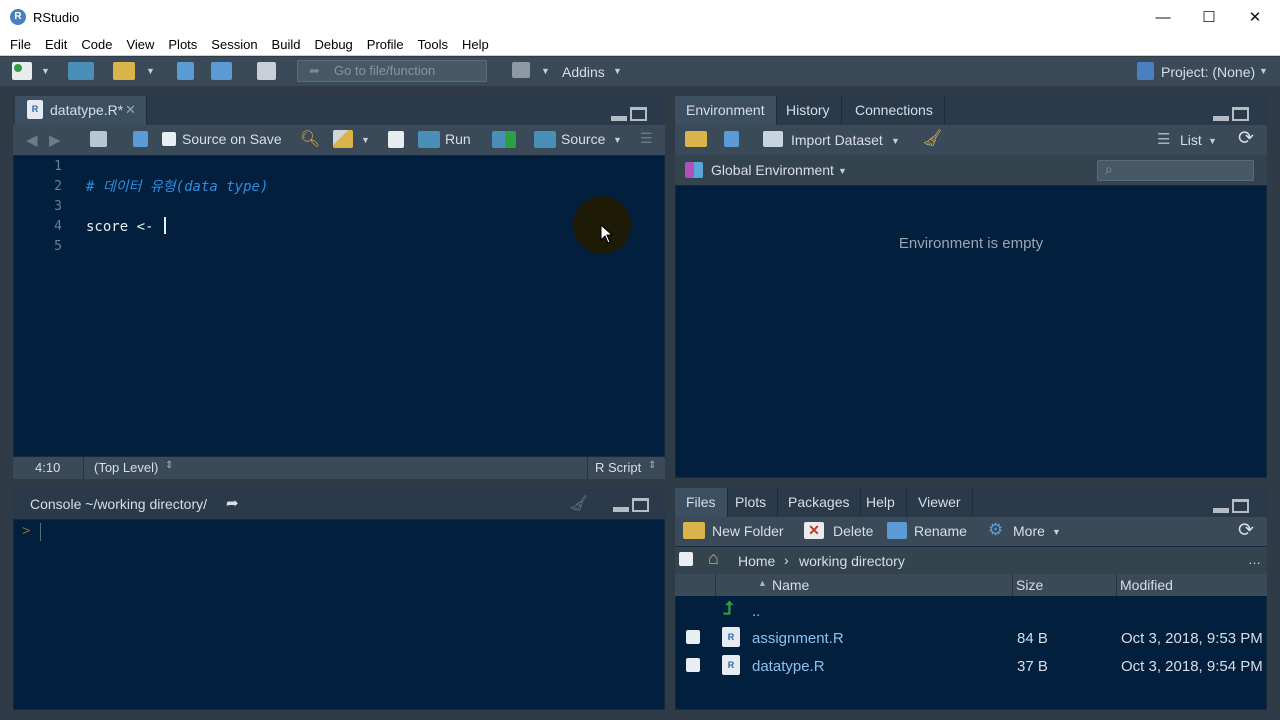  Describe the element at coordinates (853, 531) in the screenshot. I see `delete-button: Delete` at that location.